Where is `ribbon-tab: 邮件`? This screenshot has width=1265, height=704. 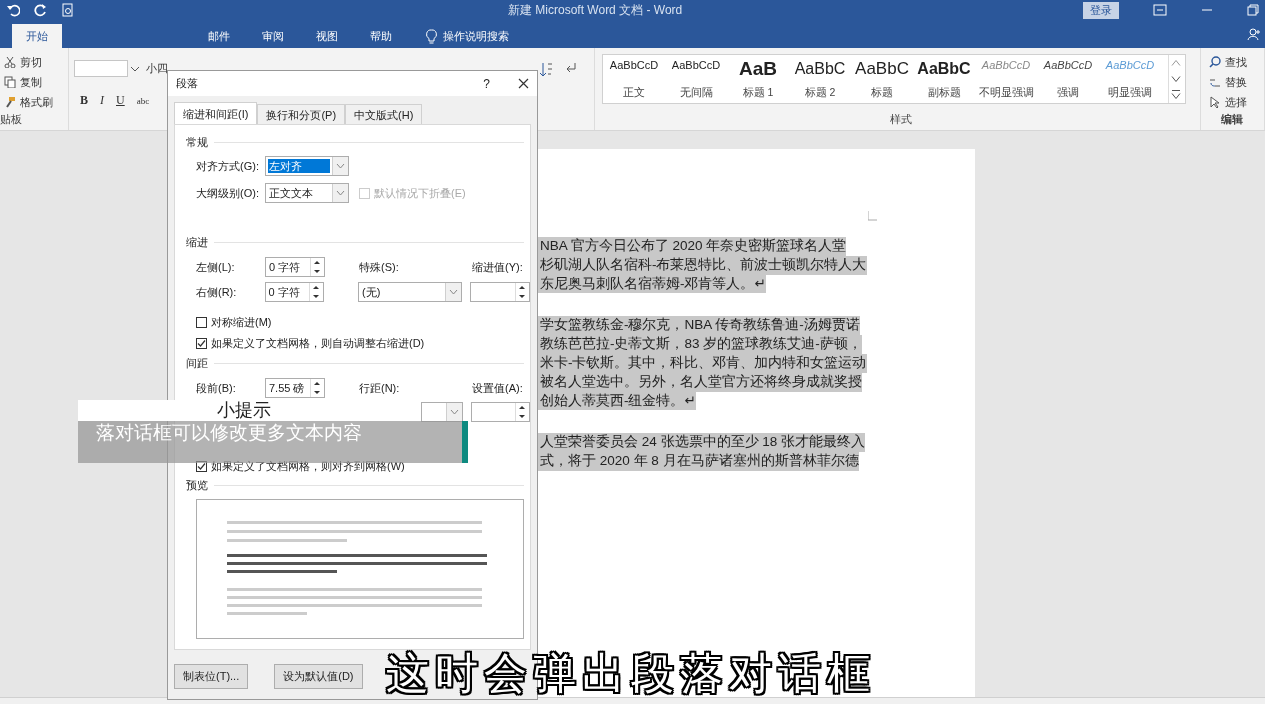 ribbon-tab: 邮件 is located at coordinates (219, 36).